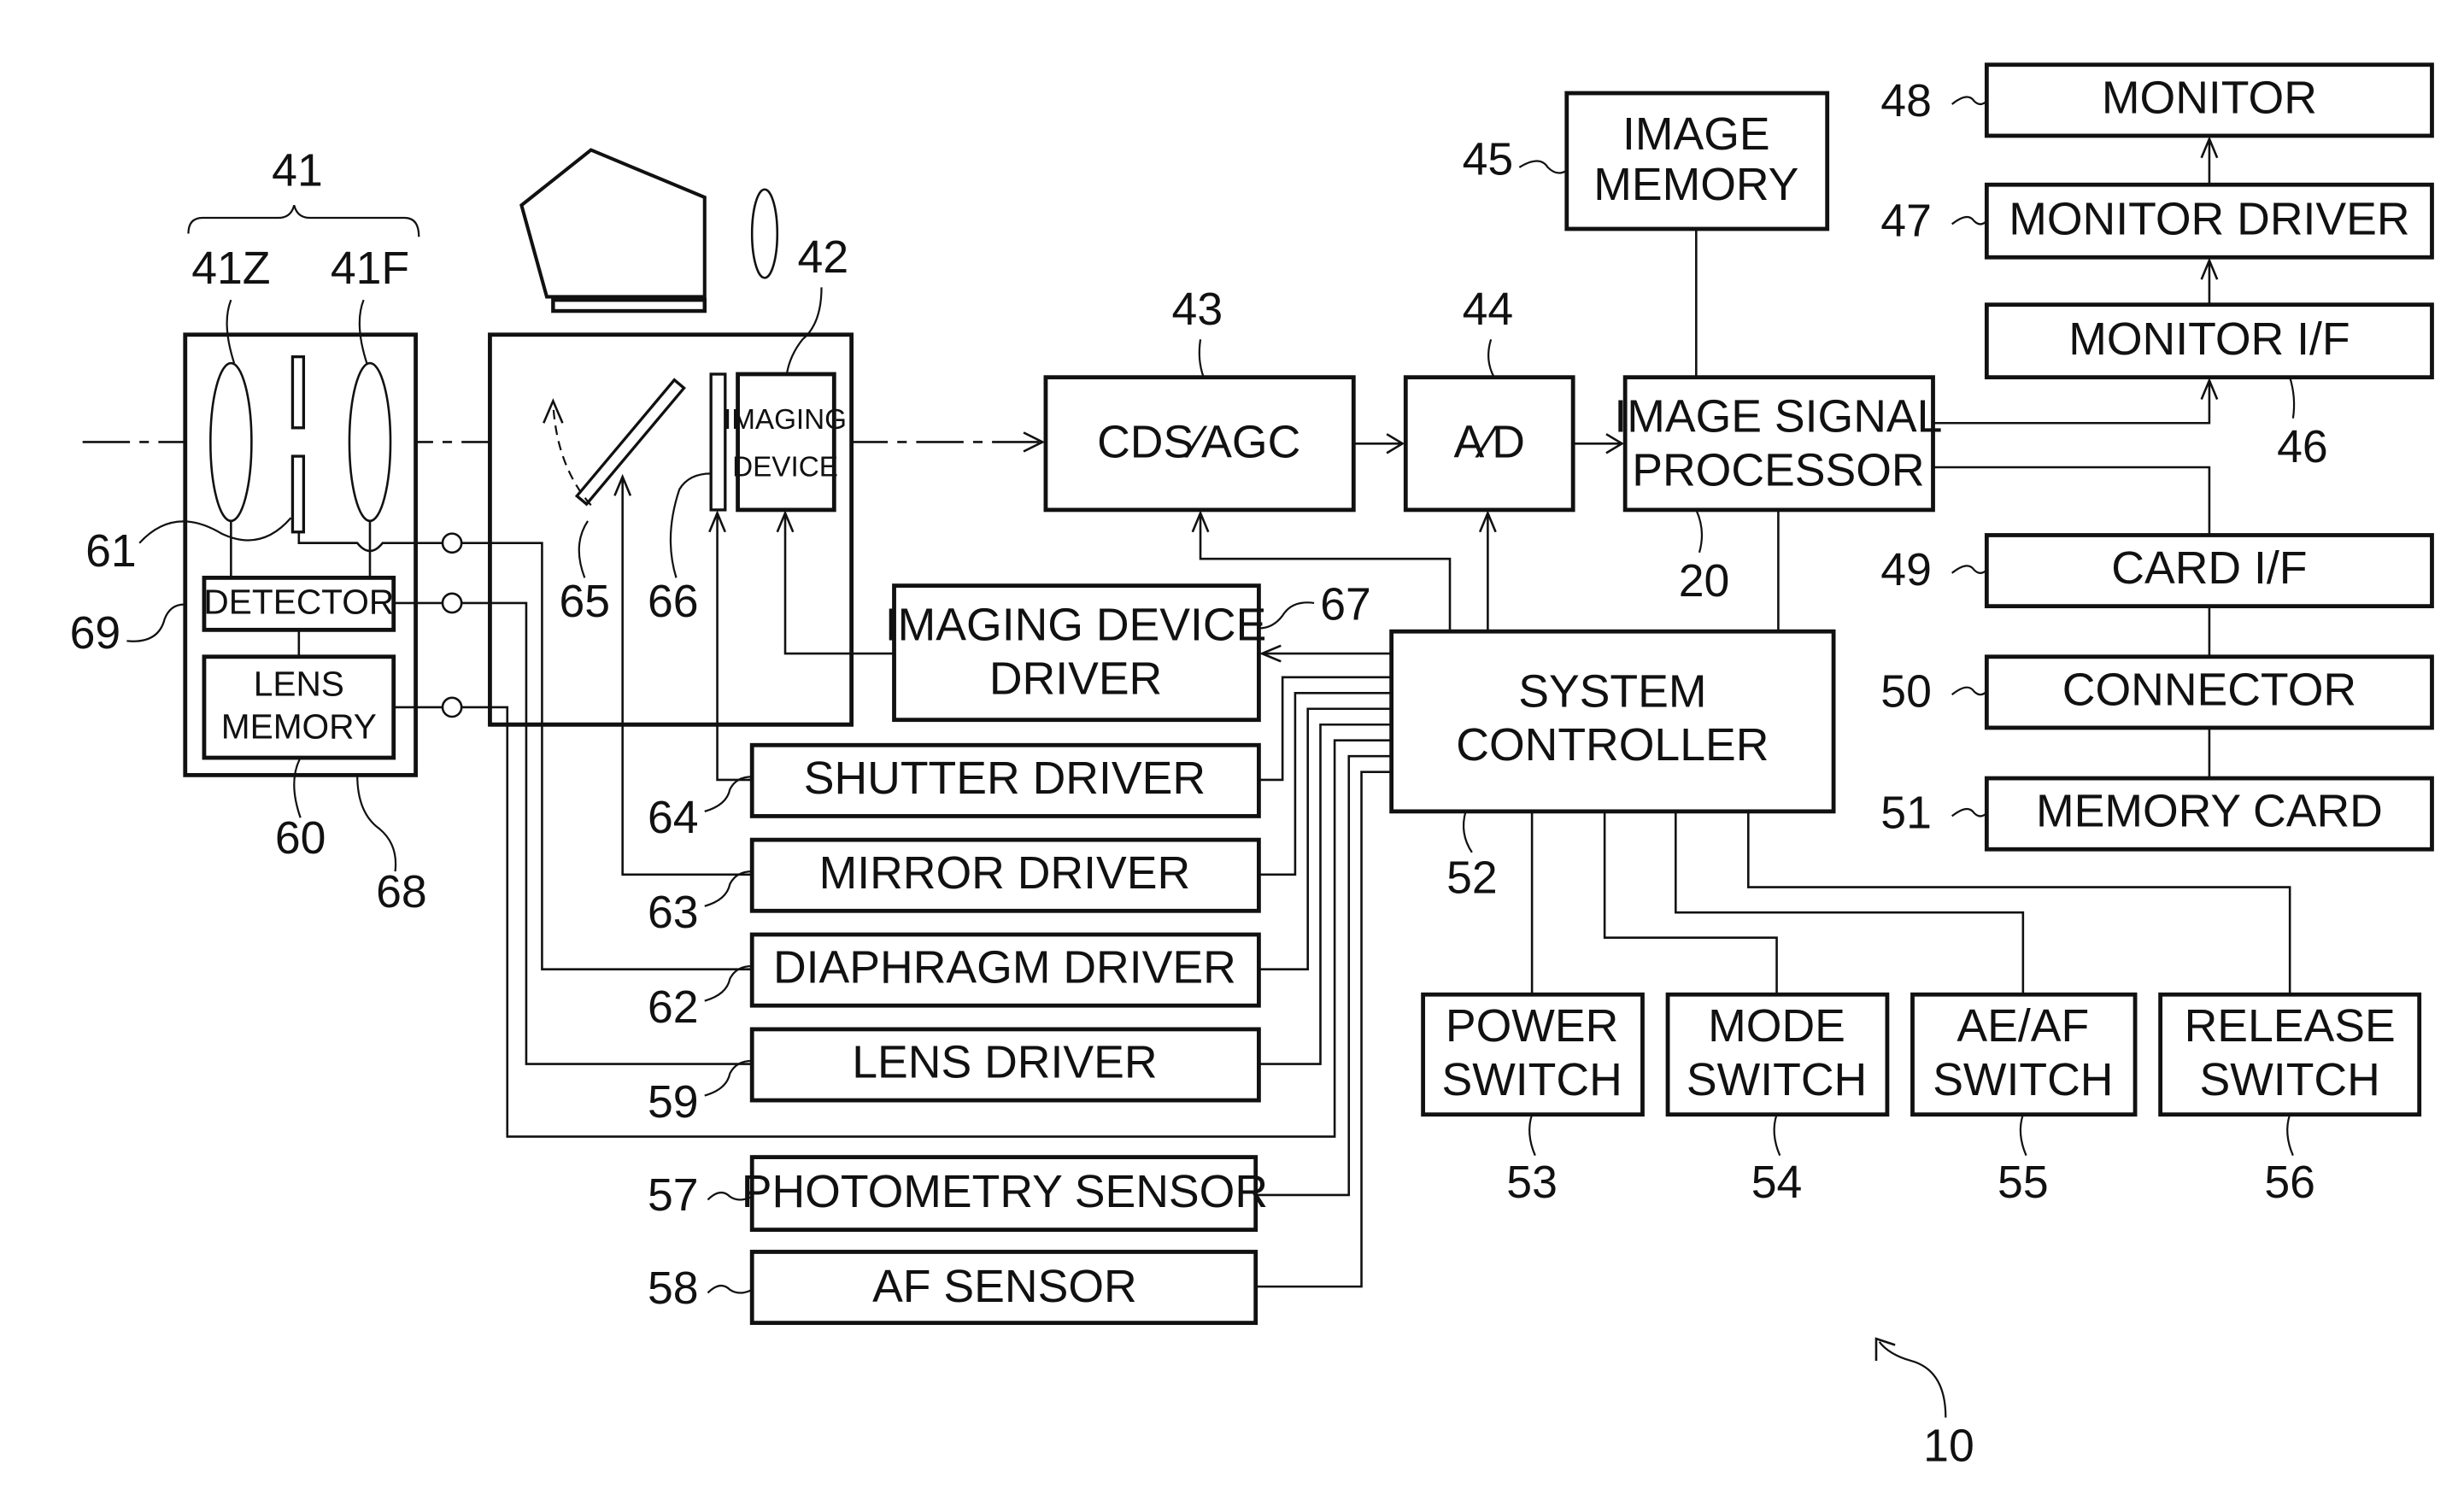 This screenshot has width=2464, height=1506. Describe the element at coordinates (1488, 159) in the screenshot. I see `image-memory-ref: 45` at that location.